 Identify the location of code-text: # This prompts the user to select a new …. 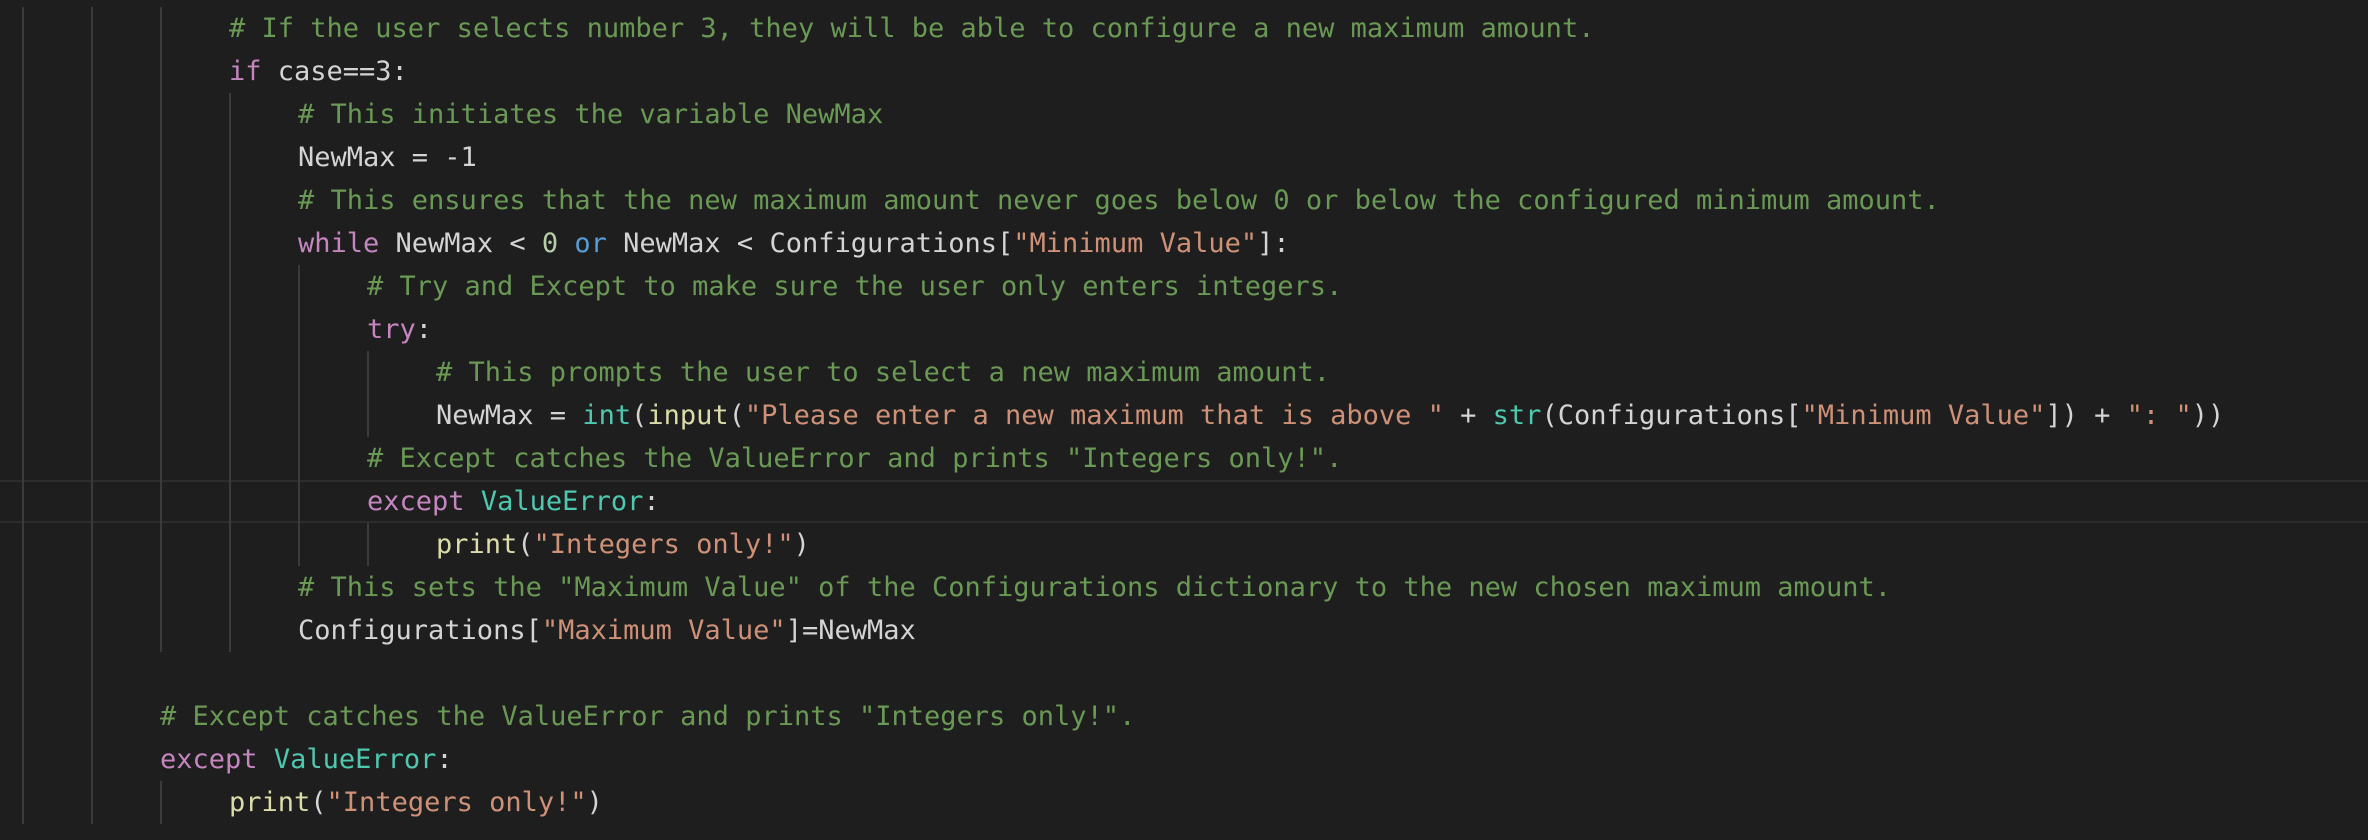
(883, 372).